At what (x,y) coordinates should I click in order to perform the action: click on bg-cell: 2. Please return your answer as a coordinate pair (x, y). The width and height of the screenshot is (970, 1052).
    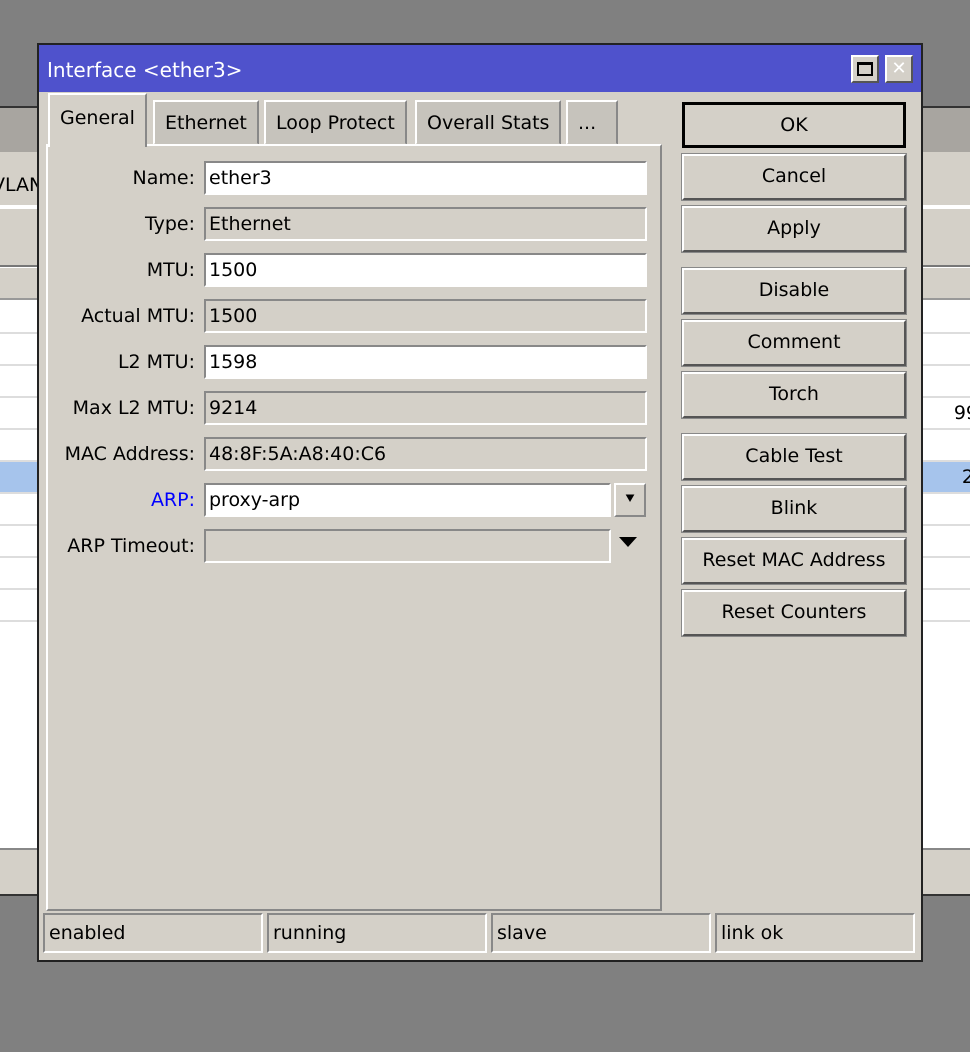
    Looking at the image, I should click on (965, 477).